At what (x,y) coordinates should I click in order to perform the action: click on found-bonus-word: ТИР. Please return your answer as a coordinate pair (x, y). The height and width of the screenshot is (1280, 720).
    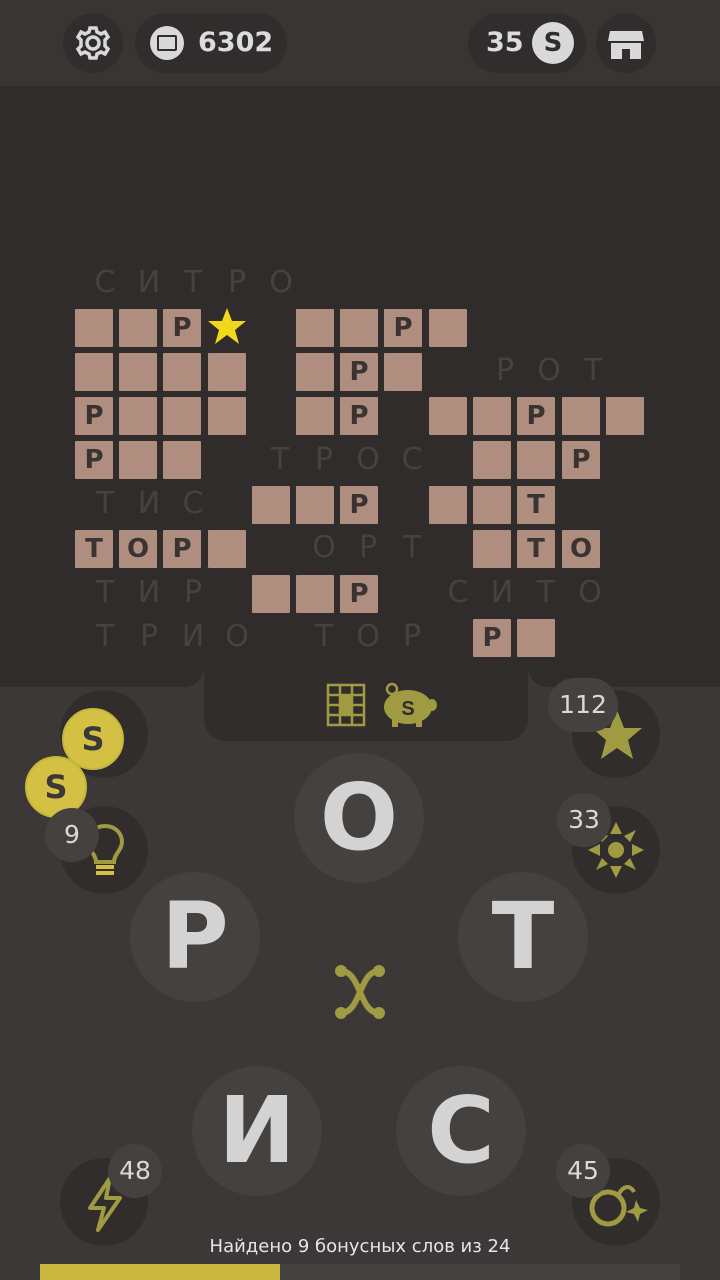
    Looking at the image, I should click on (149, 592).